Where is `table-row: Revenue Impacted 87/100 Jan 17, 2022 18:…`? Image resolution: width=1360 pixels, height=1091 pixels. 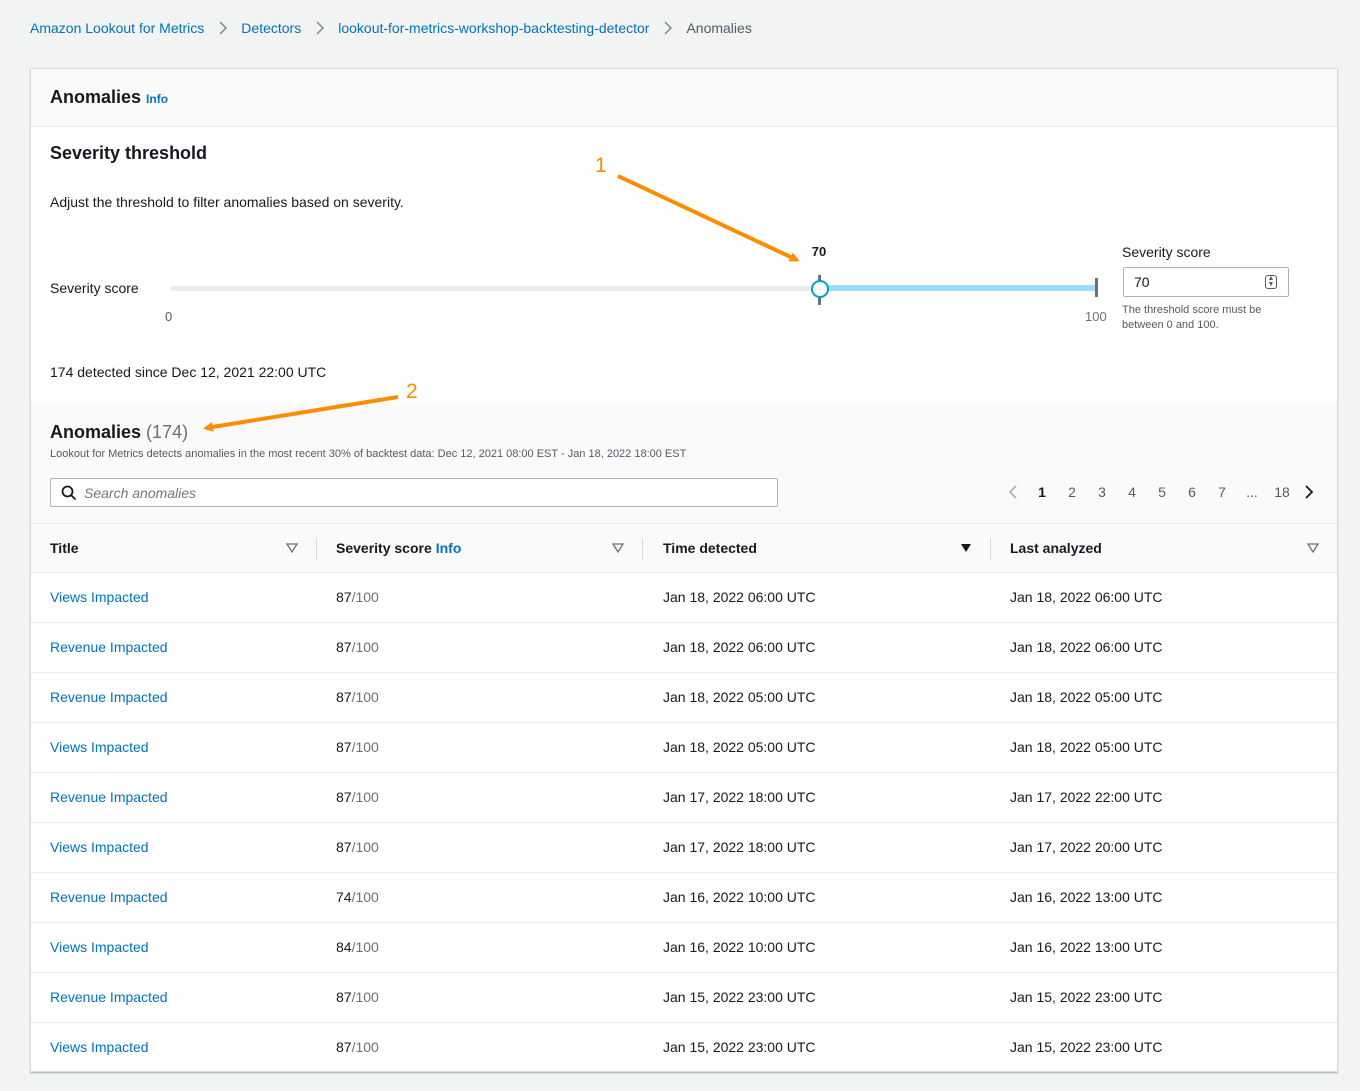
table-row: Revenue Impacted 87/100 Jan 17, 2022 18:… is located at coordinates (684, 798).